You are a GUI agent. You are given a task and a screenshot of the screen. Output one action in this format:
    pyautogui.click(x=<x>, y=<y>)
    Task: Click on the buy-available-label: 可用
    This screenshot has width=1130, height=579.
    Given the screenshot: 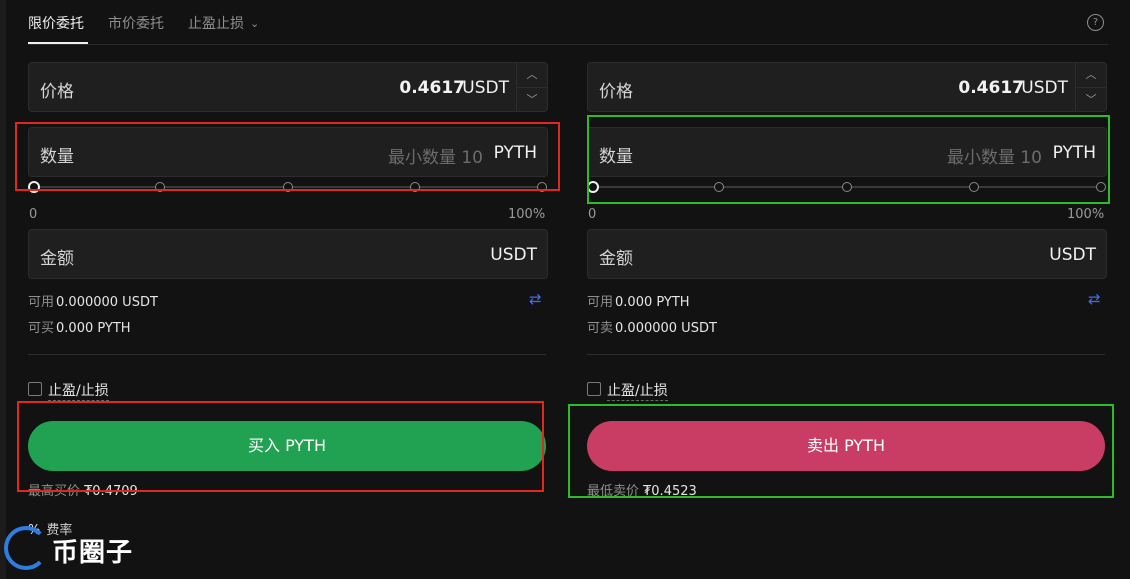 What is the action you would take?
    pyautogui.click(x=41, y=302)
    